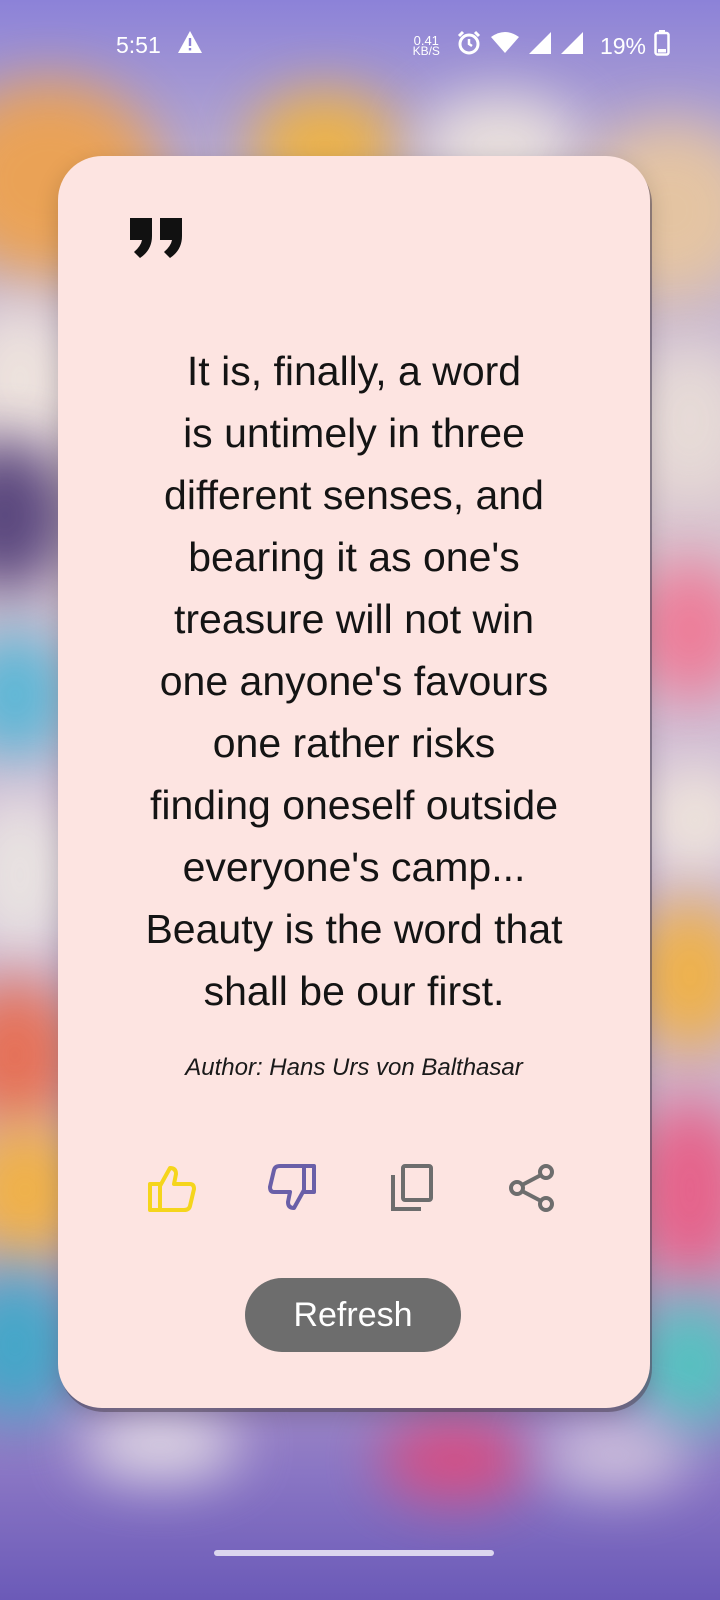  I want to click on battery-percent: 19%, so click(622, 45).